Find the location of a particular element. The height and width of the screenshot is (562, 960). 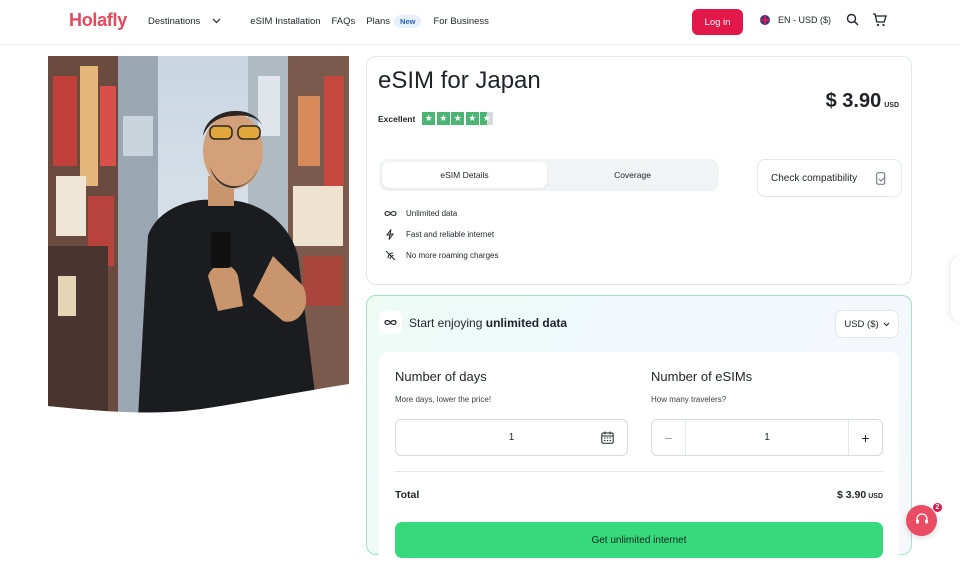

feature-item: No more roaming charges is located at coordinates (440, 255).